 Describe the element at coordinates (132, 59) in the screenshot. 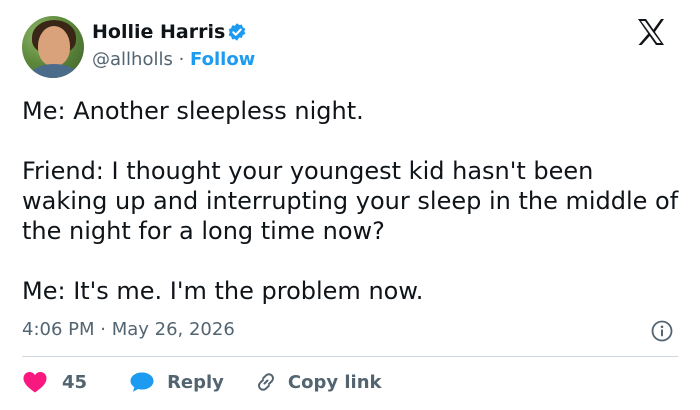

I see `author-handle: @allholls` at that location.